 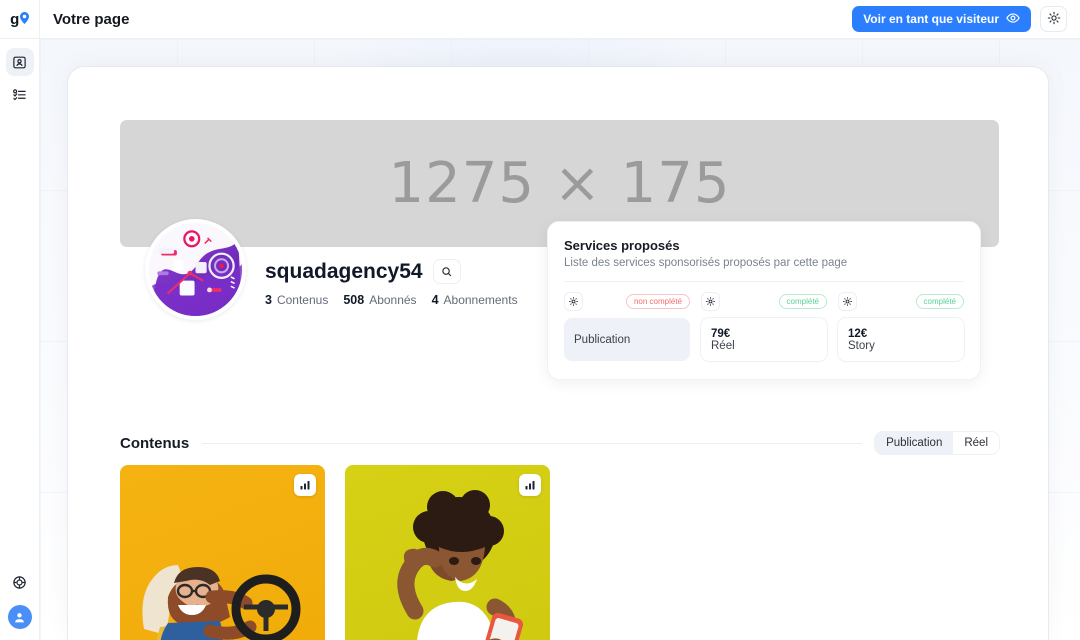 What do you see at coordinates (764, 339) in the screenshot?
I see `service-card: 79€ Réel` at bounding box center [764, 339].